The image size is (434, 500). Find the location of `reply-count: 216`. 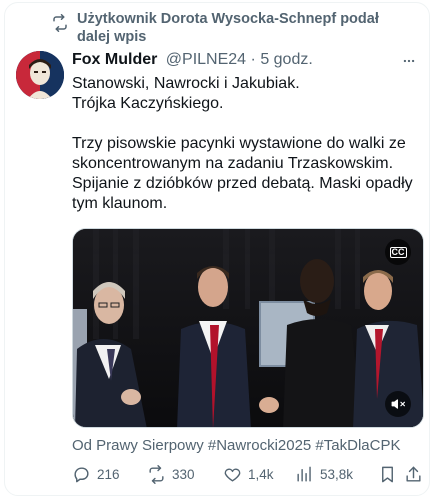

reply-count: 216 is located at coordinates (108, 474).